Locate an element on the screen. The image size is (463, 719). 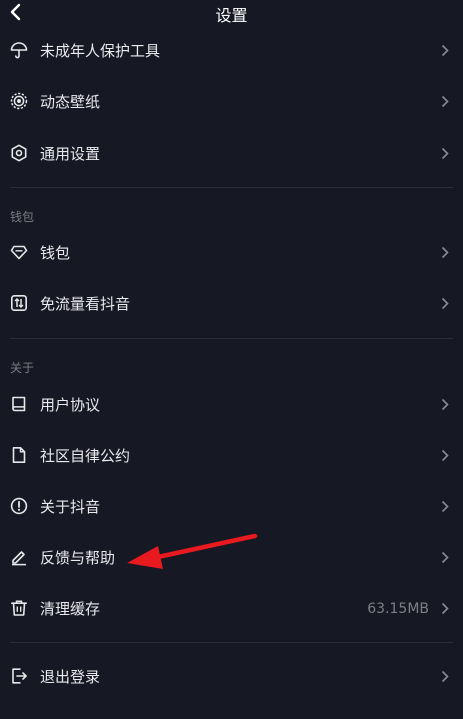
settings-item-feedback: 反馈与帮助 is located at coordinates (231, 558).